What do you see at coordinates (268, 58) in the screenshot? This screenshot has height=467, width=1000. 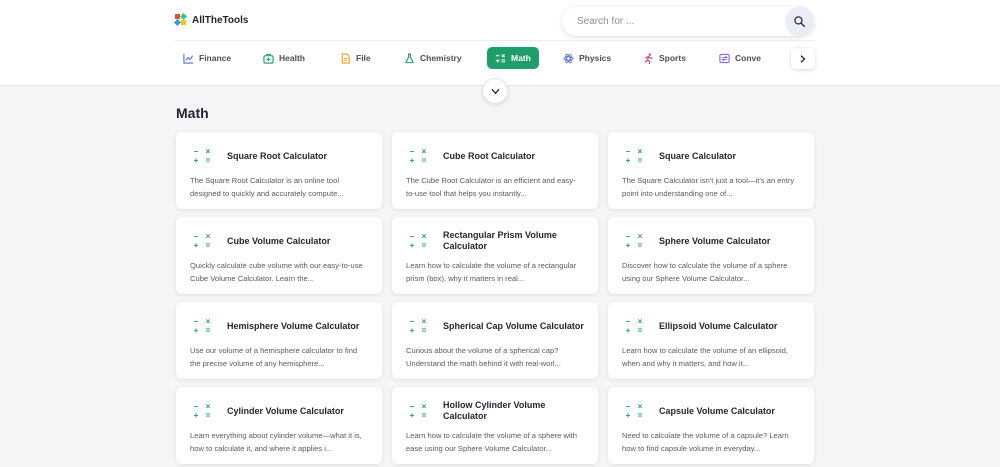 I see `medical-kit-icon` at bounding box center [268, 58].